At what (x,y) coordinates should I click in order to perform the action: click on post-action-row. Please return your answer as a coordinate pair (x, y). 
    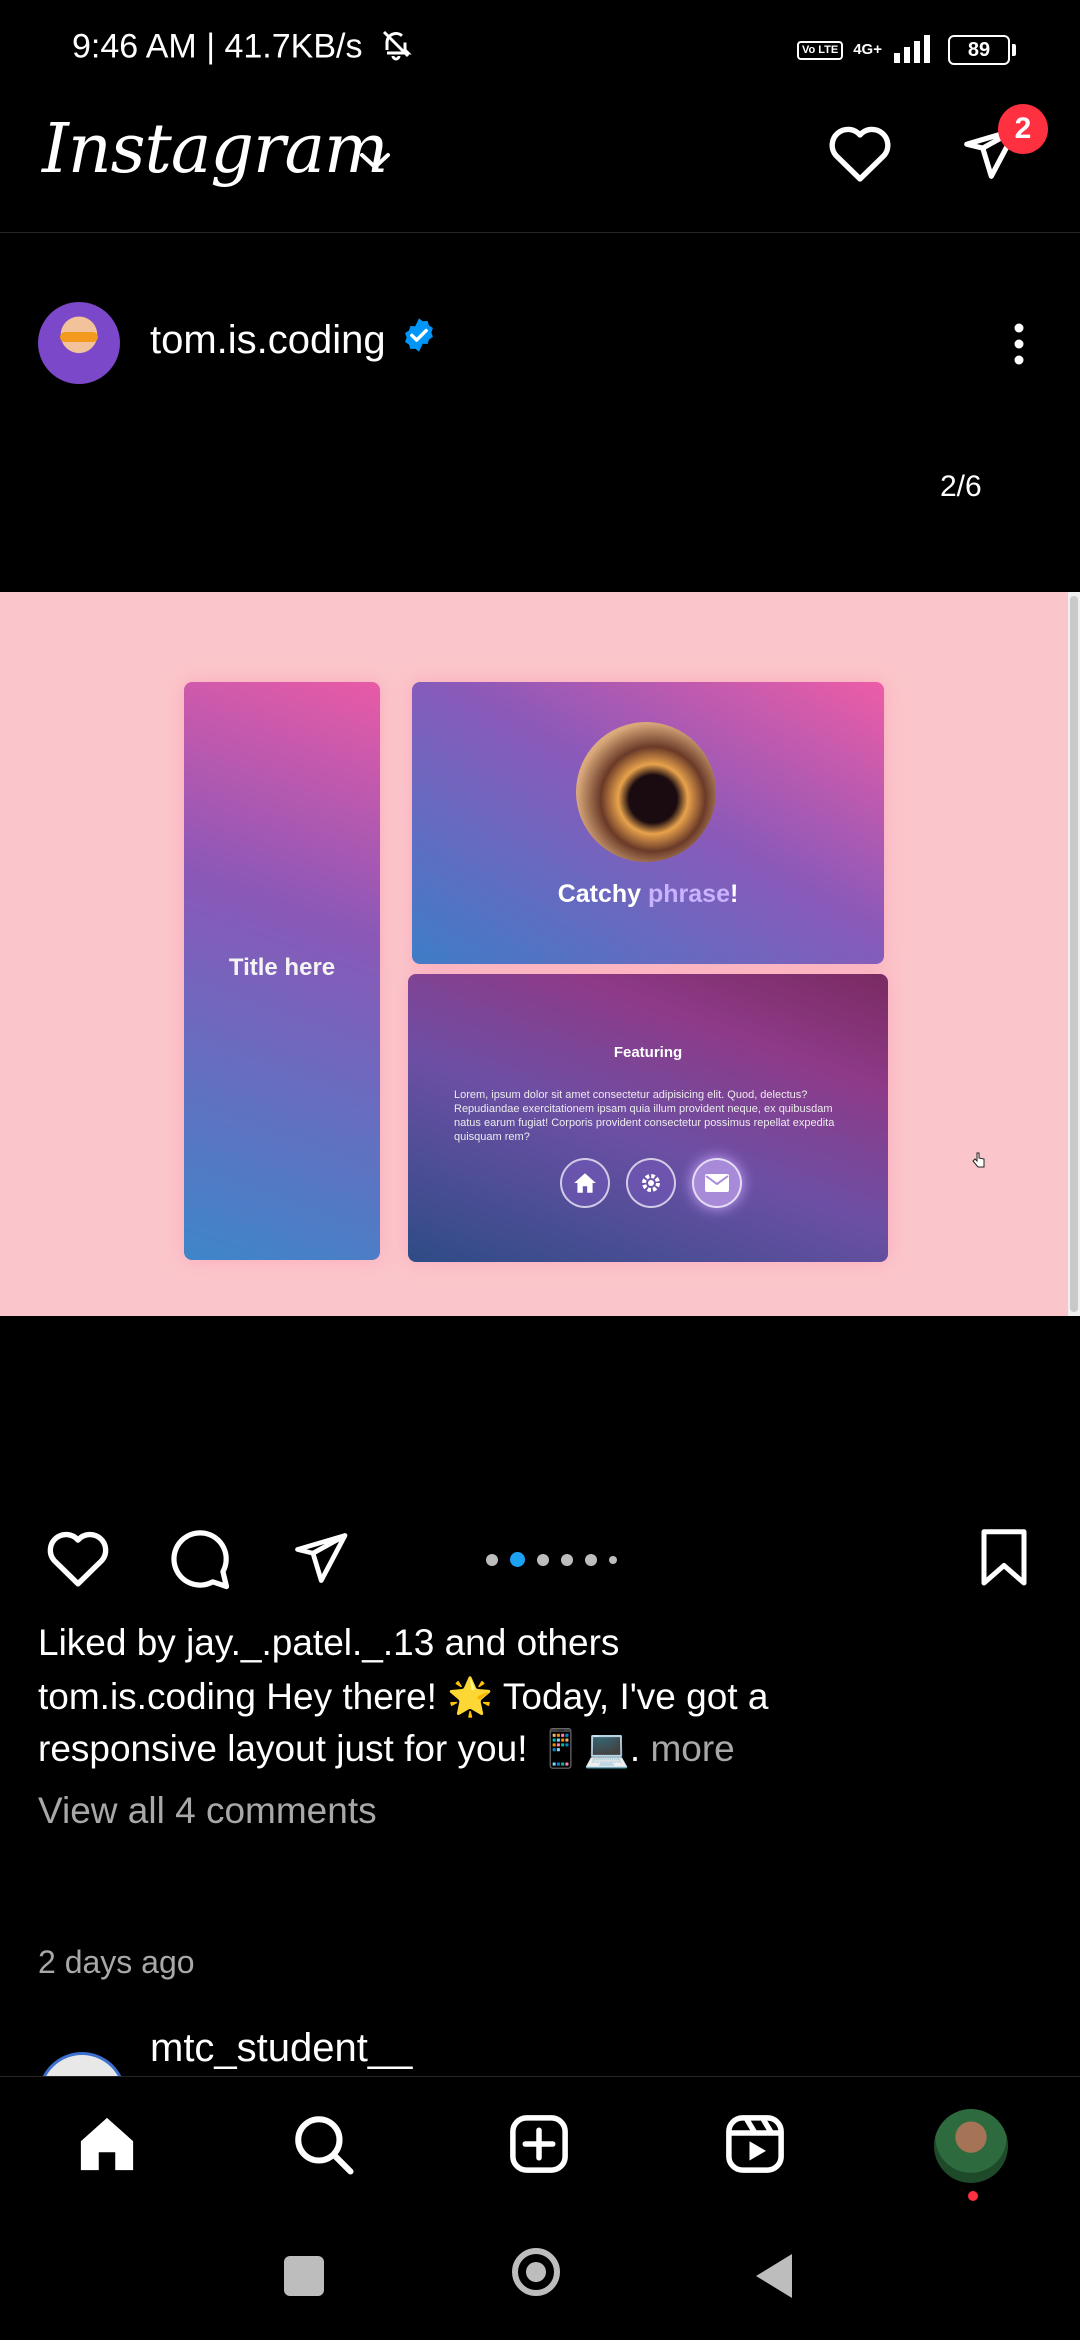
    Looking at the image, I should click on (540, 1558).